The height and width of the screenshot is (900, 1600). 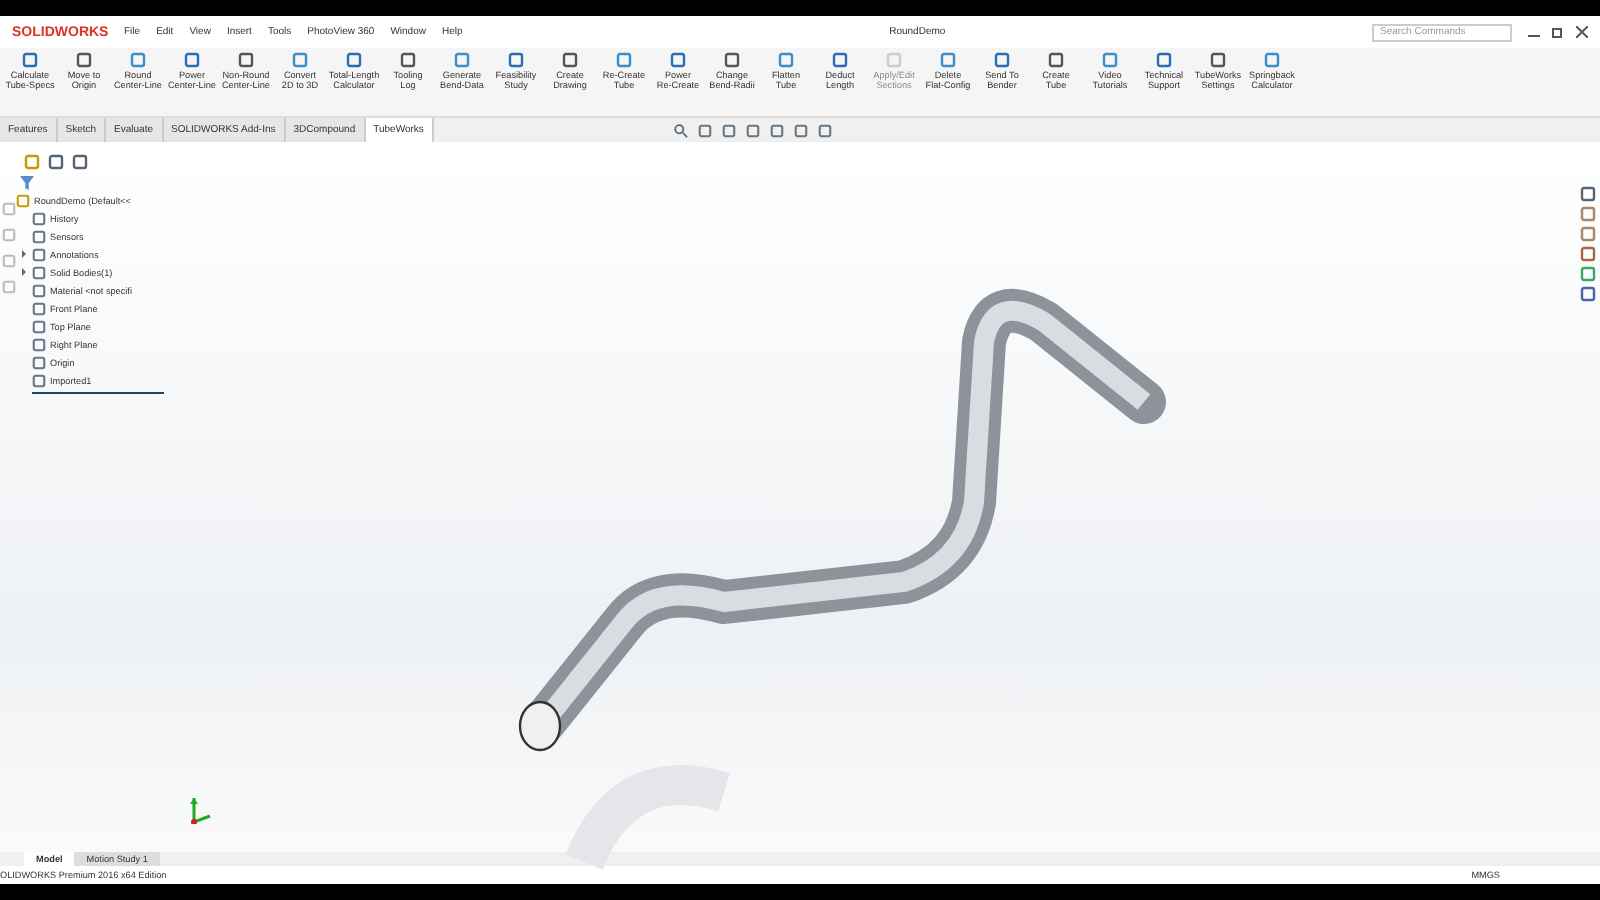 I want to click on restore-icon, so click(x=1557, y=32).